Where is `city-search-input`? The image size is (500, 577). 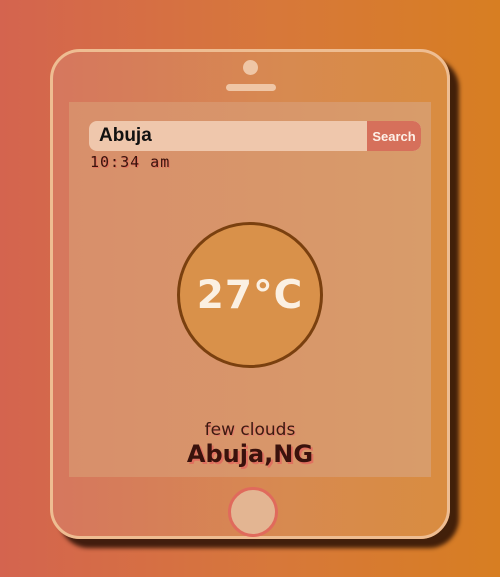 city-search-input is located at coordinates (228, 136).